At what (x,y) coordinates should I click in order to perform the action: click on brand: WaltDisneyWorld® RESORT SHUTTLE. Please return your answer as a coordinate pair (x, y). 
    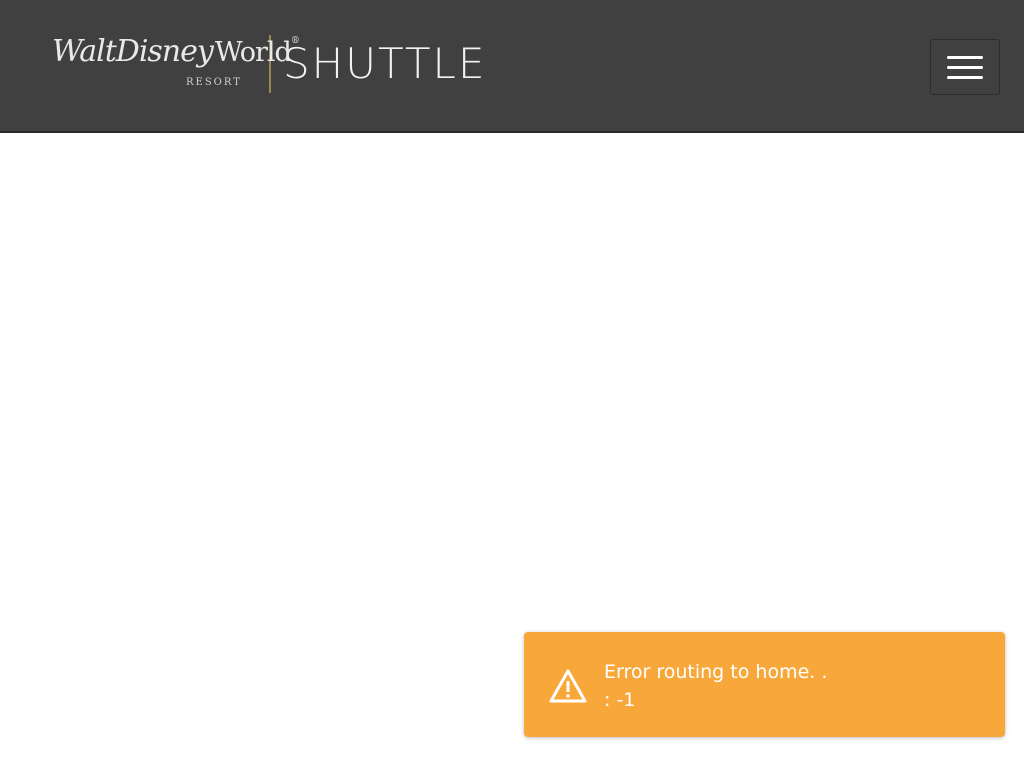
    Looking at the image, I should click on (269, 64).